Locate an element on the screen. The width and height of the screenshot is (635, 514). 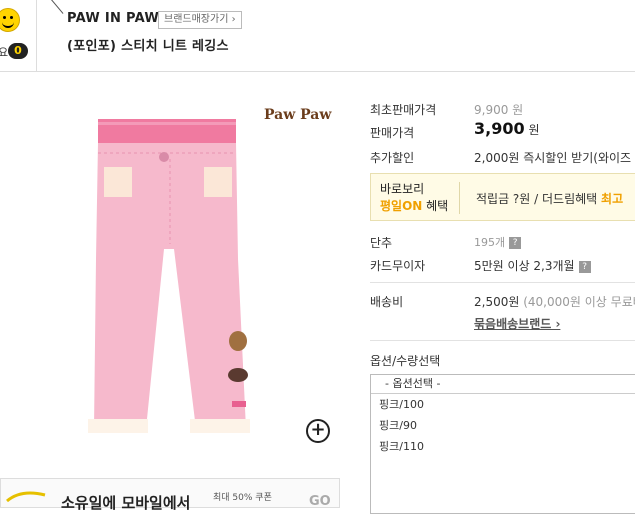
sale-price-label: 판매가격 is located at coordinates (392, 133).